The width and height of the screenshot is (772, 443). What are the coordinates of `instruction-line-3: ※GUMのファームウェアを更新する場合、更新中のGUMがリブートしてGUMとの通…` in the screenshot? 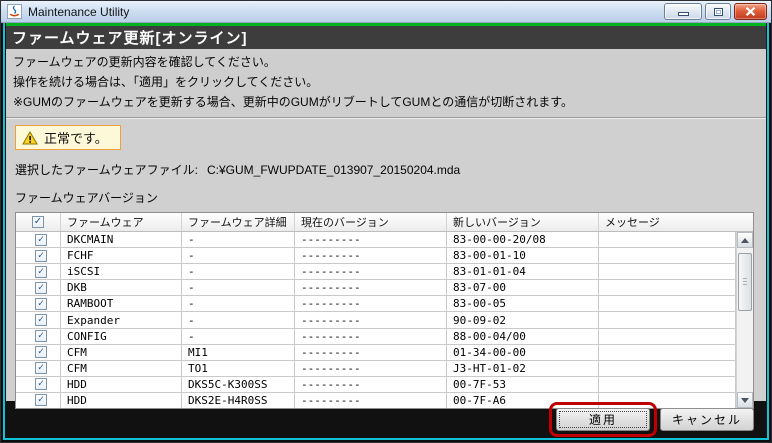 It's located at (293, 102).